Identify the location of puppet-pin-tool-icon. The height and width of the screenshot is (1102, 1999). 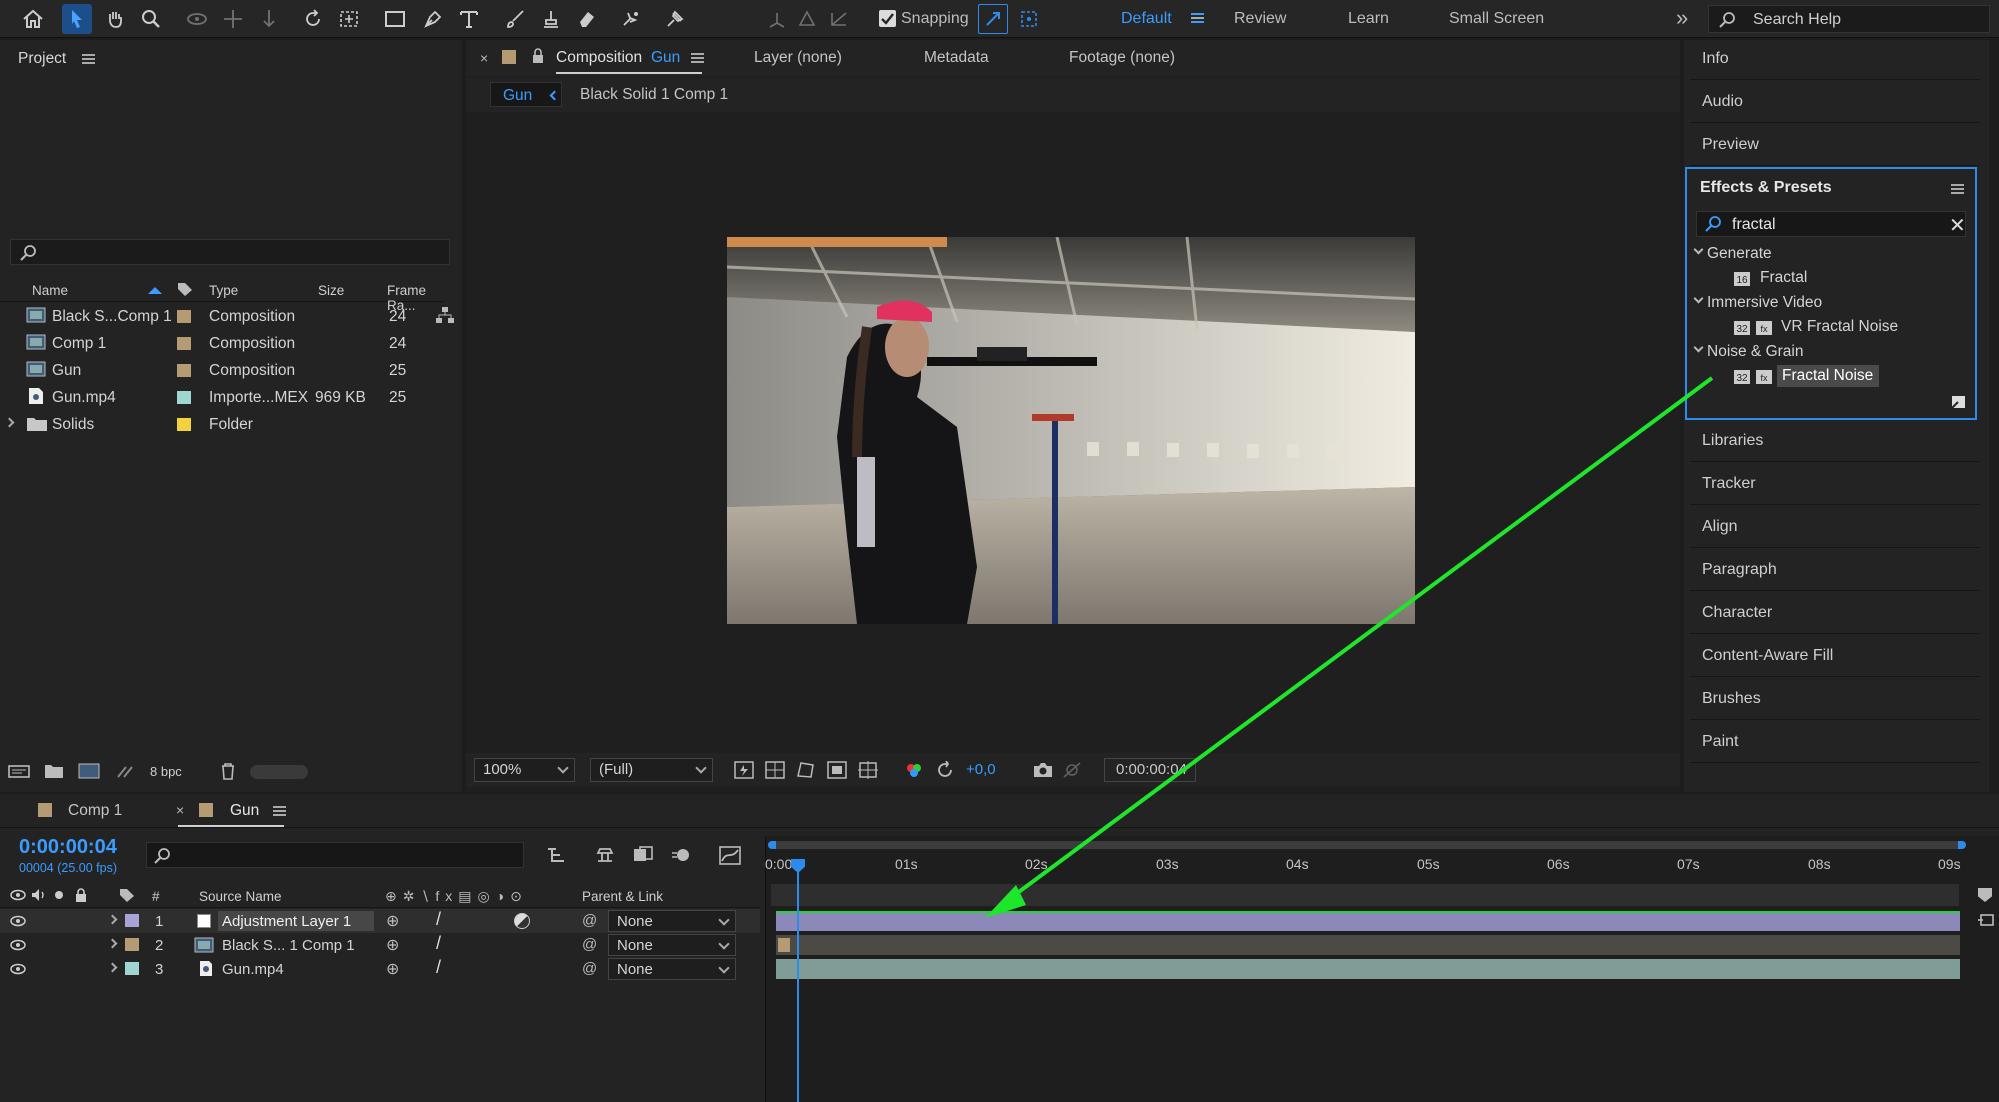
(675, 19).